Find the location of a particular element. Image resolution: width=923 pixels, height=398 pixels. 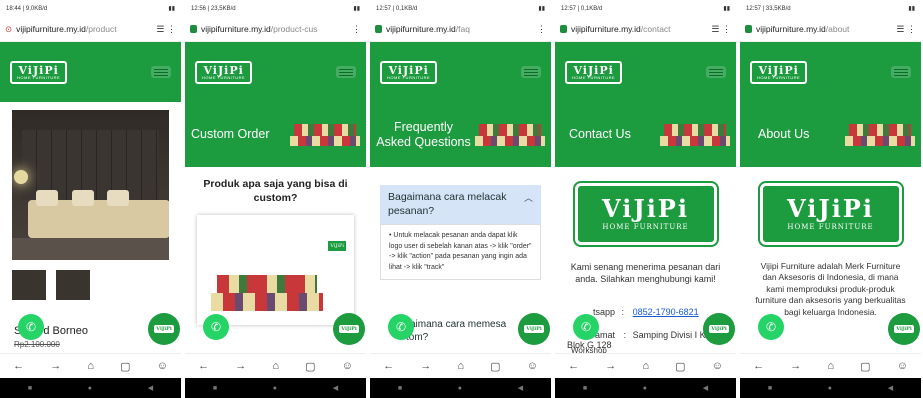

info-icon: ⊙ is located at coordinates (8, 29).